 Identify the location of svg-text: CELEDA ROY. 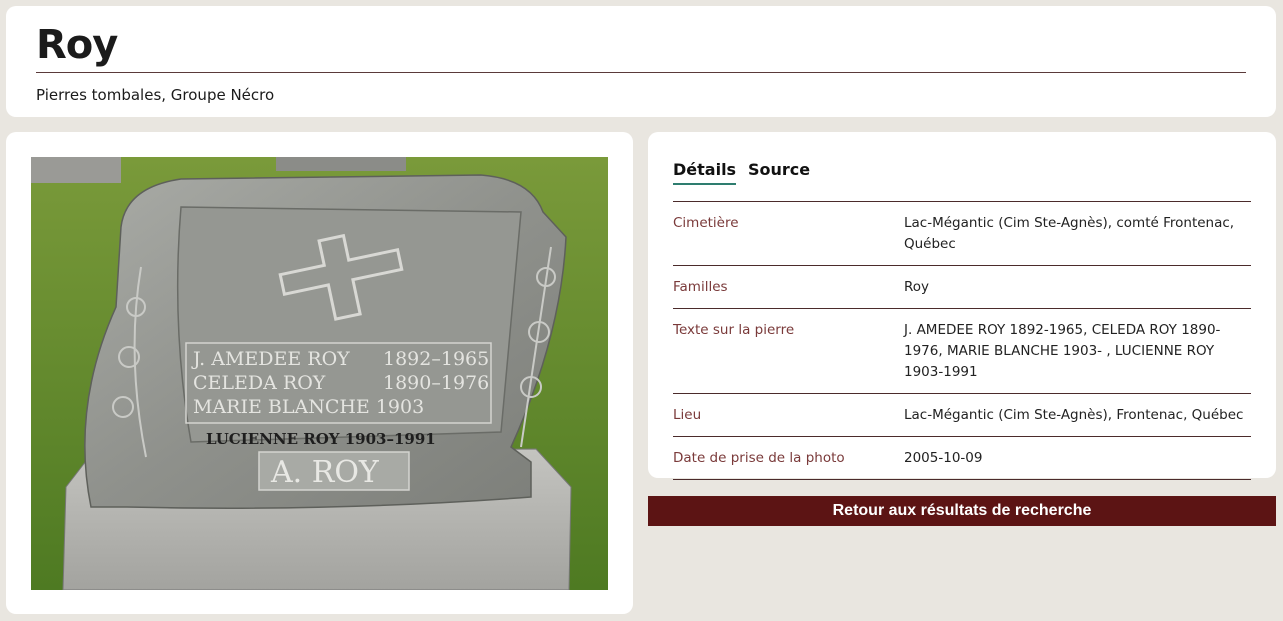
(259, 383).